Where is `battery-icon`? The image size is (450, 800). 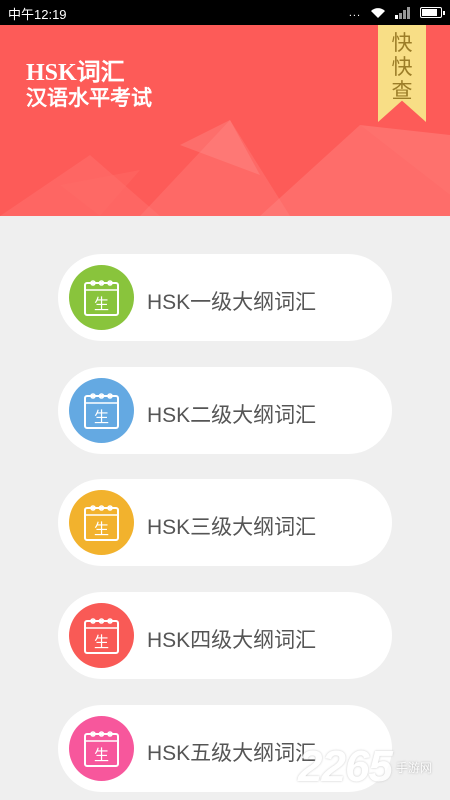
battery-icon is located at coordinates (432, 12).